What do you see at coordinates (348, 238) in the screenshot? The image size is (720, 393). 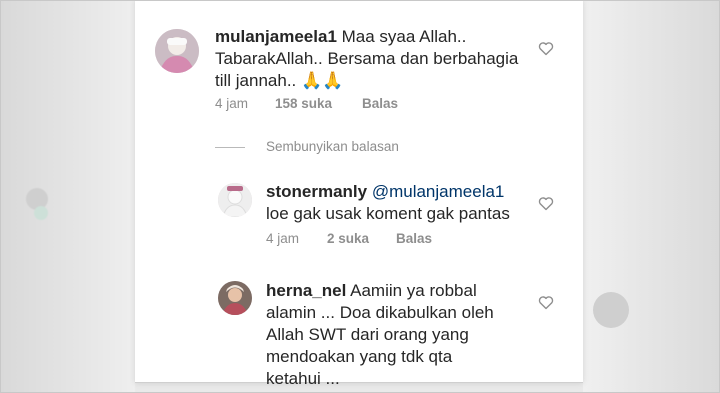 I see `like-count: 2 suka` at bounding box center [348, 238].